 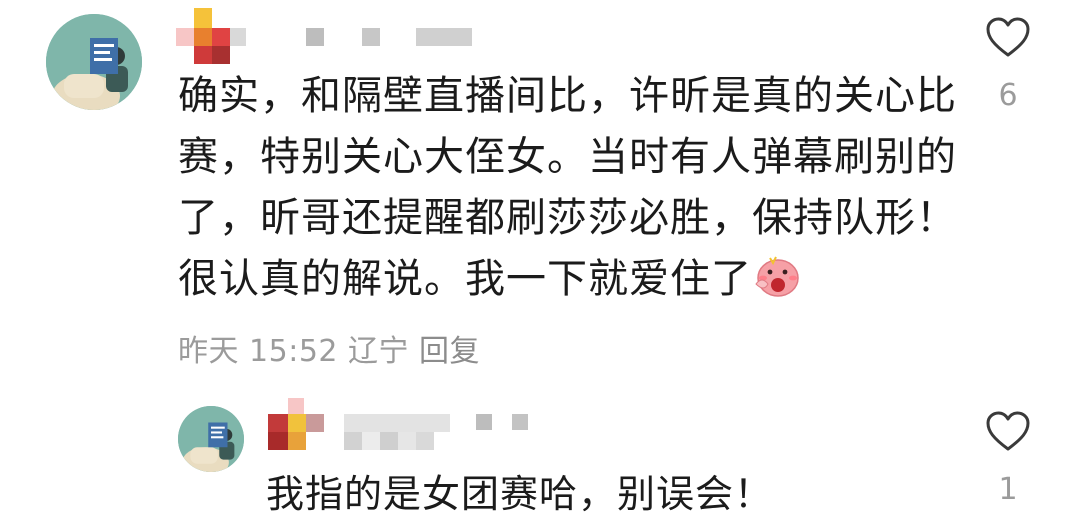 I want to click on comment-line: 确实，和隔壁直播间比，许昕是真的关心比, so click(x=567, y=96).